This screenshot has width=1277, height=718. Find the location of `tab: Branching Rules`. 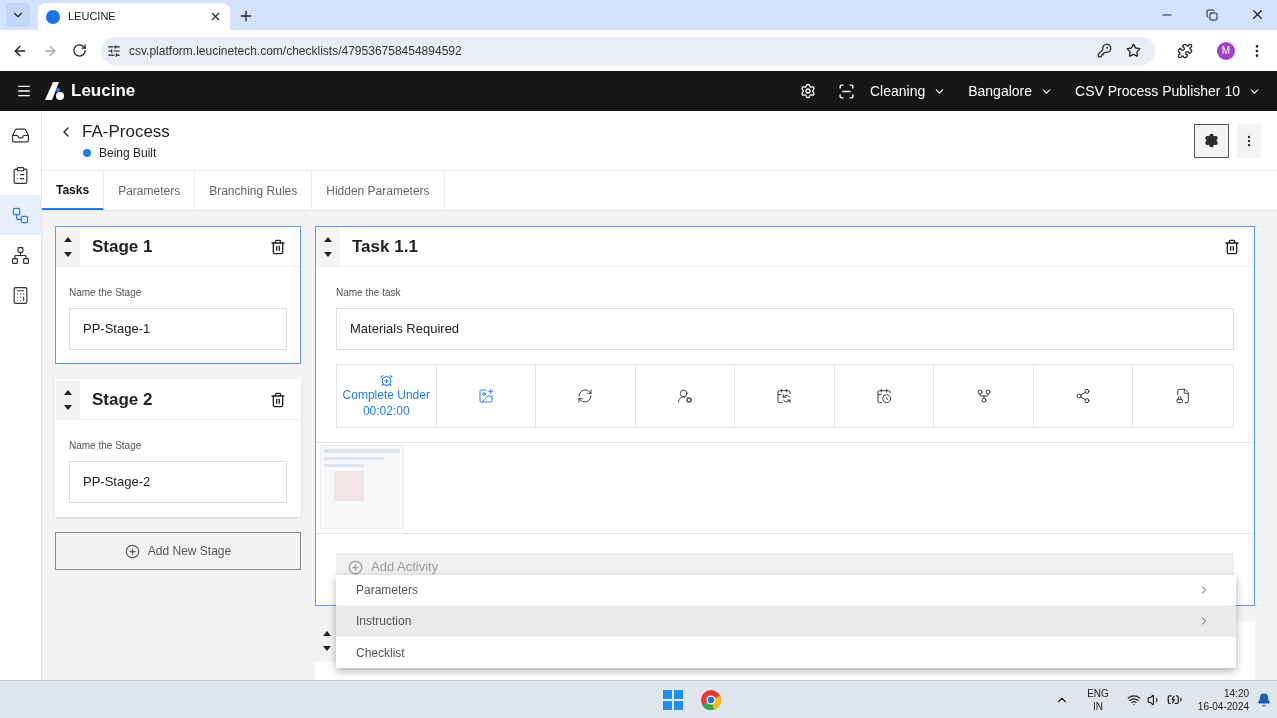

tab: Branching Rules is located at coordinates (254, 190).